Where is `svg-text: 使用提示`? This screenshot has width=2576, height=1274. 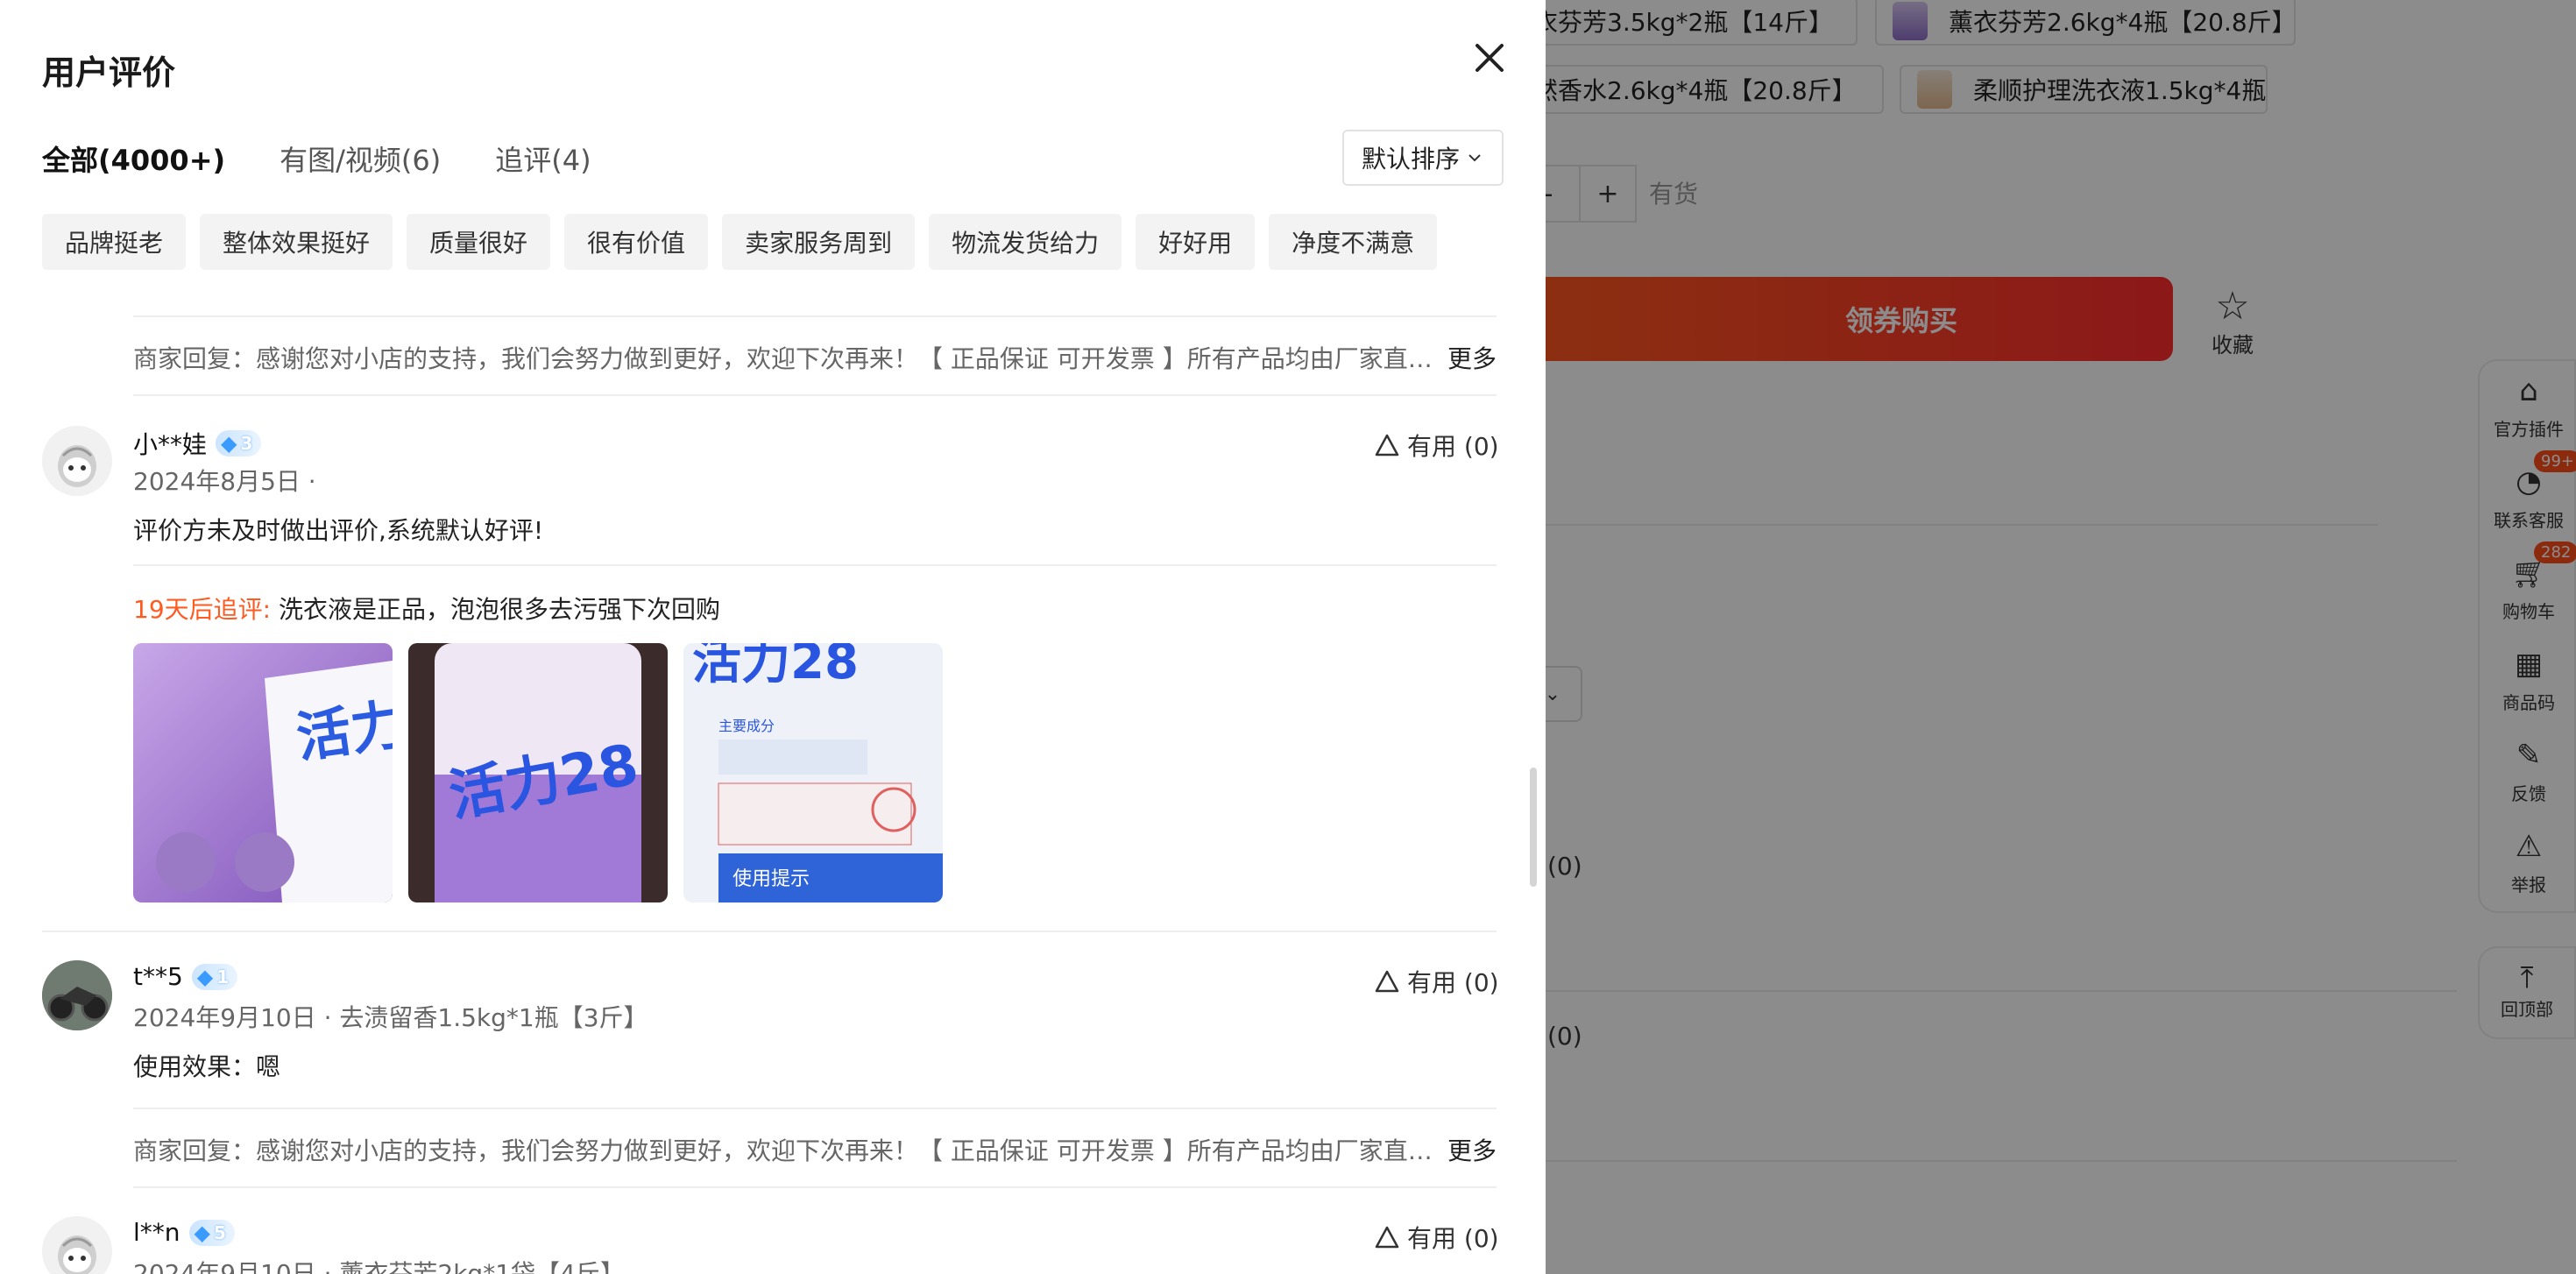 svg-text: 使用提示 is located at coordinates (771, 879).